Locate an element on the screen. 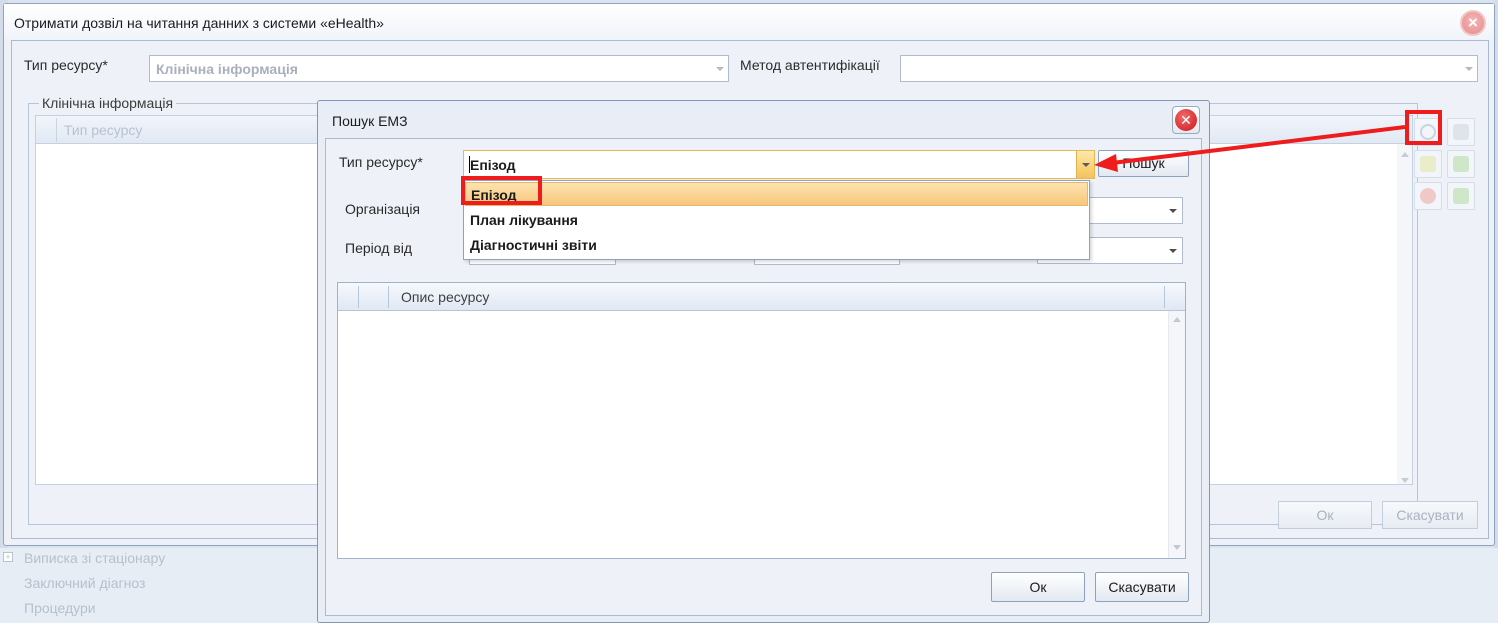  delete-icon is located at coordinates (1428, 196).